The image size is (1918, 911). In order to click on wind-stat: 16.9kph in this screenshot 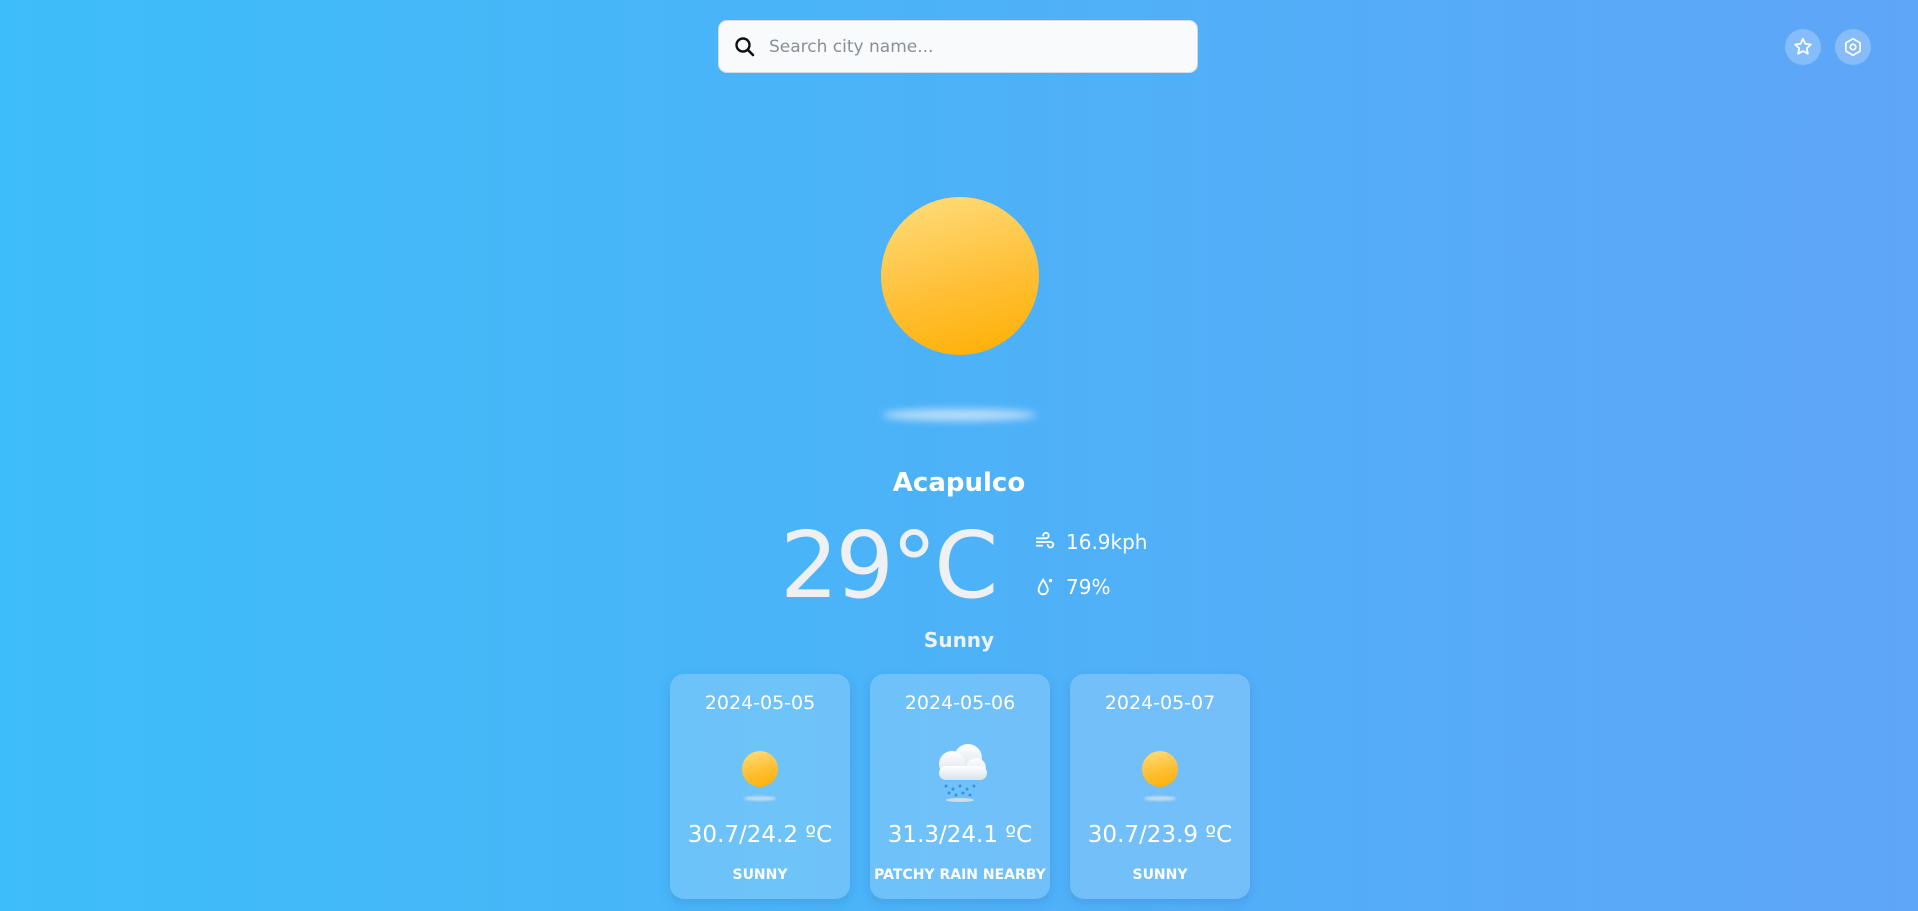, I will do `click(1090, 542)`.